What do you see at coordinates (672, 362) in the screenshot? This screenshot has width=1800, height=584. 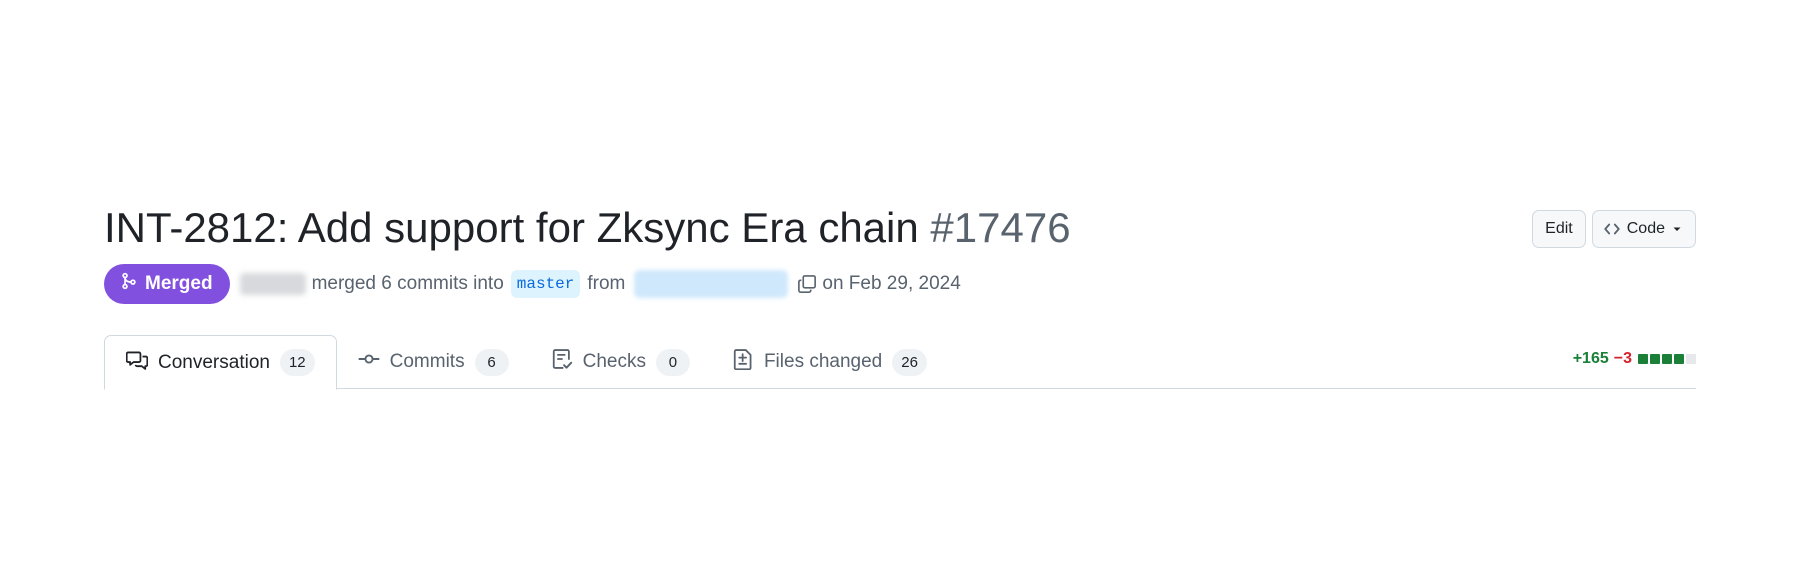 I see `tab-counter: 0` at bounding box center [672, 362].